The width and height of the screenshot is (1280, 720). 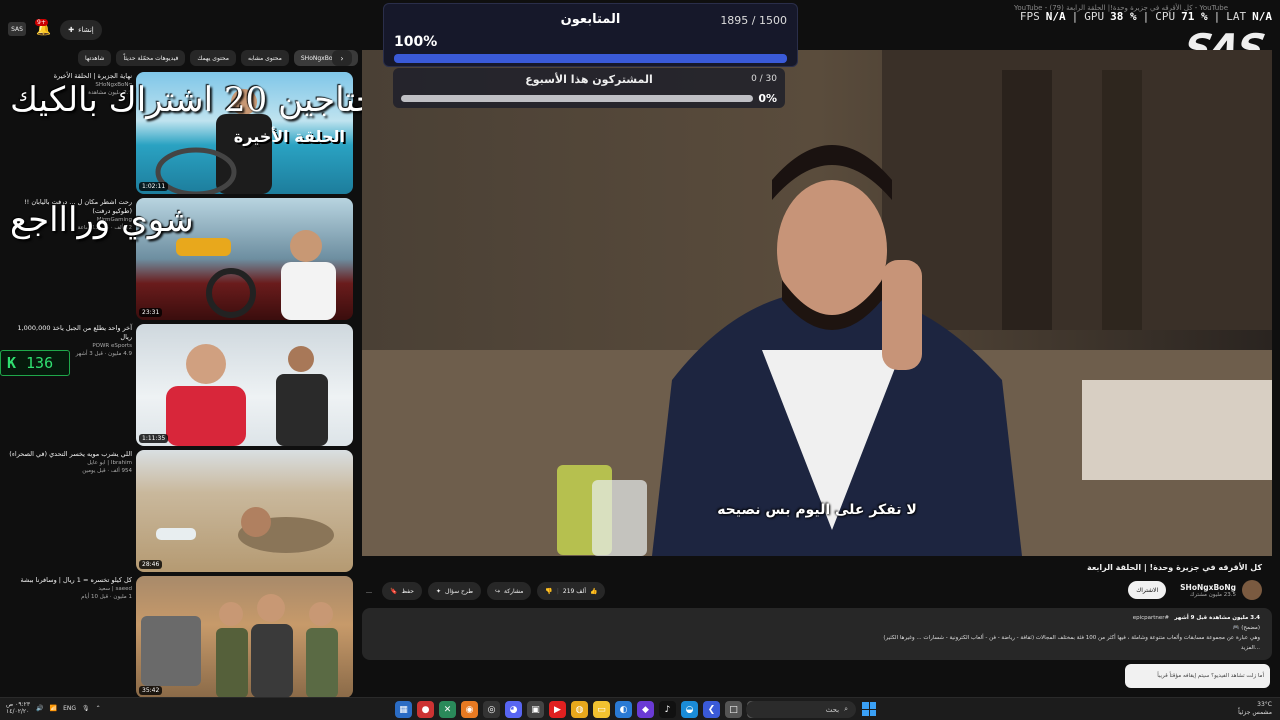 I want to click on mic-icon: 🎙, so click(x=86, y=708).